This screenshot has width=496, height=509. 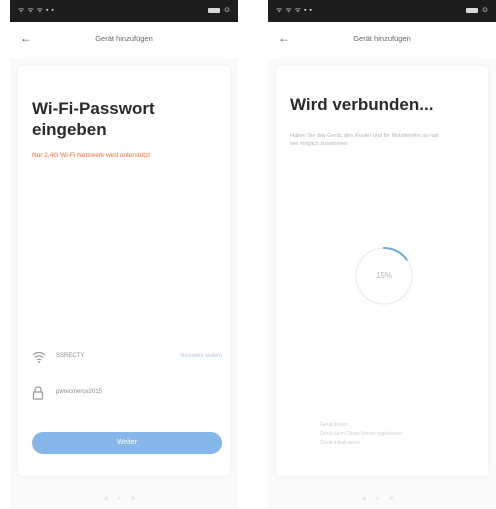 What do you see at coordinates (361, 434) in the screenshot?
I see `step-item: Gerät beim Cloud-Server registrieren` at bounding box center [361, 434].